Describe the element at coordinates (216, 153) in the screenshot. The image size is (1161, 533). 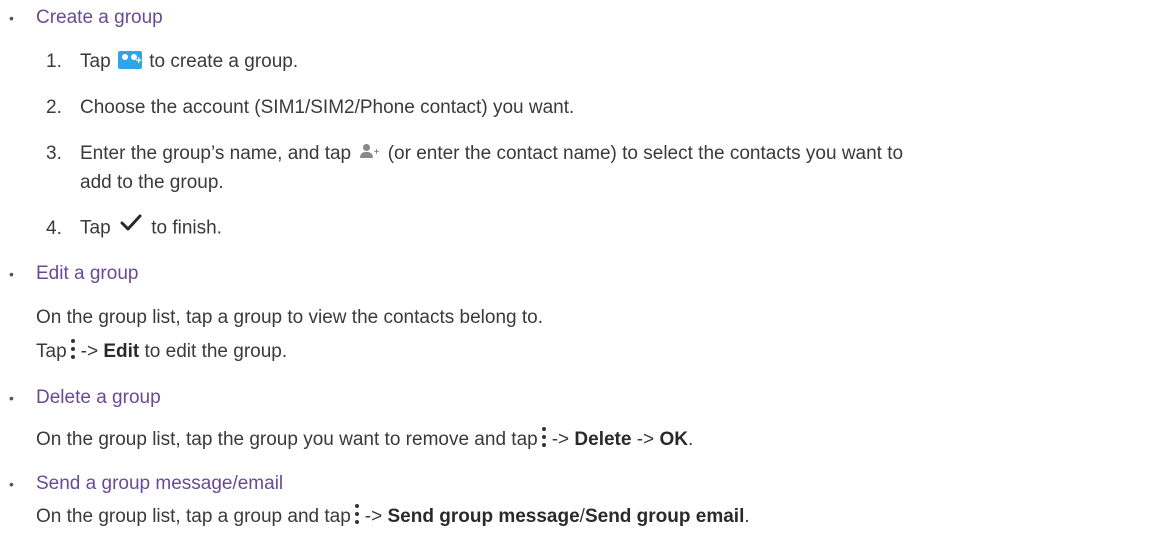
I see `step-text: Enter the group’s name, and tap` at that location.